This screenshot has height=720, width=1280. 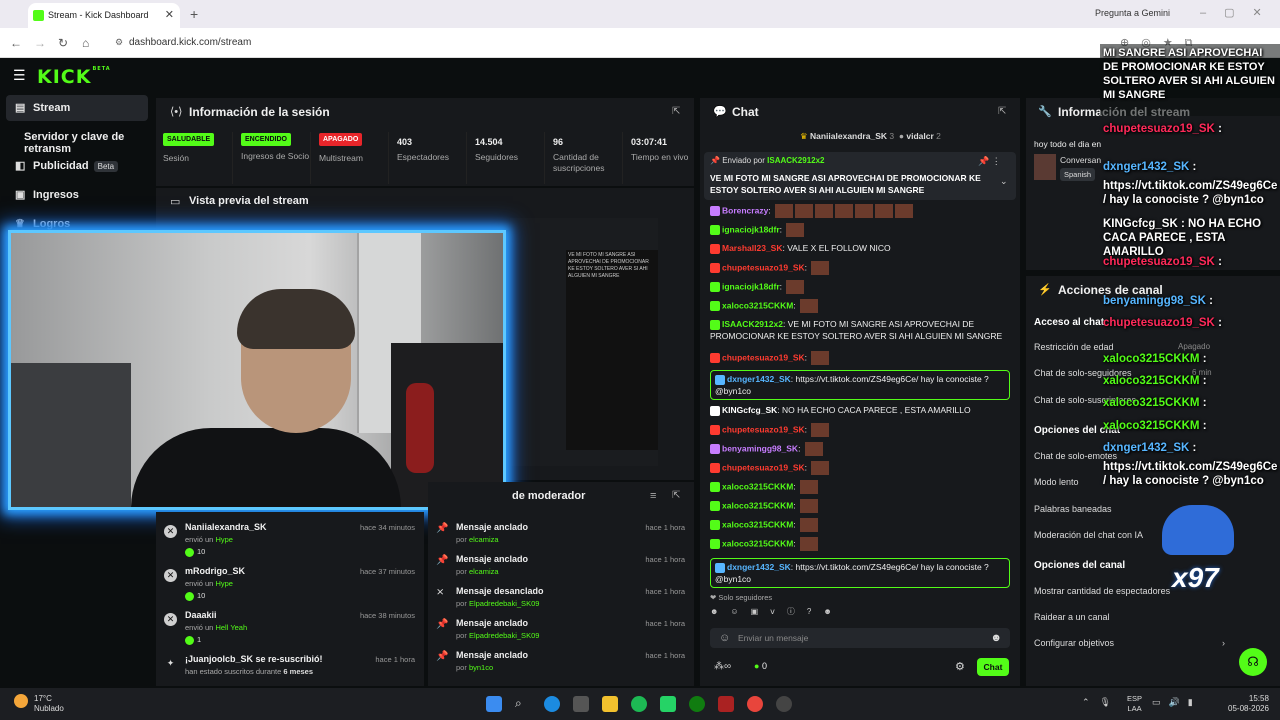 What do you see at coordinates (1134, 704) in the screenshot?
I see `language-indicator: ESP LAA` at bounding box center [1134, 704].